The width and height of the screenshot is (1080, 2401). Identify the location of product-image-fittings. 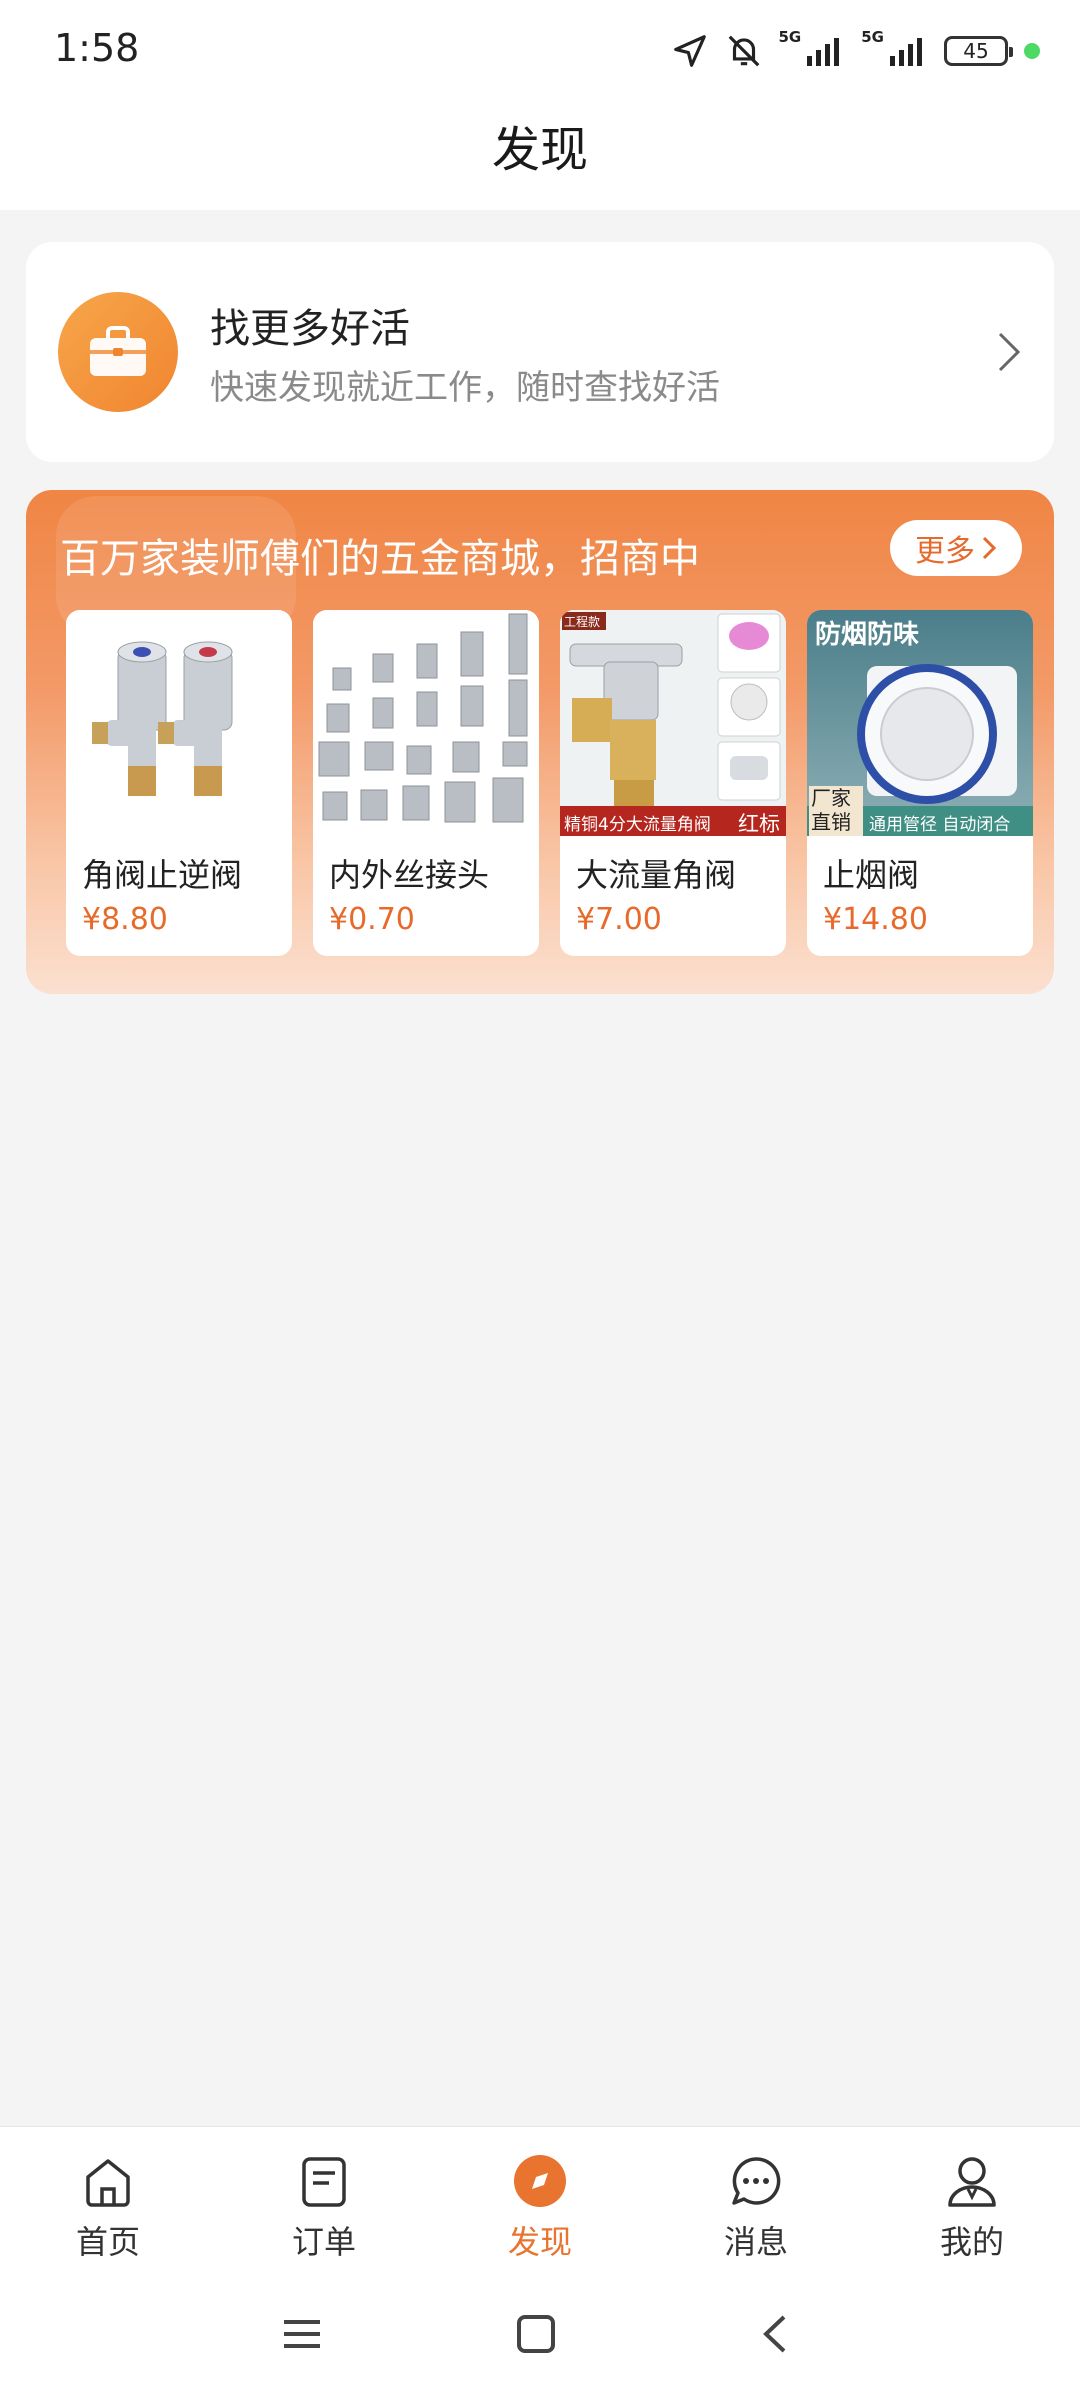
(426, 723).